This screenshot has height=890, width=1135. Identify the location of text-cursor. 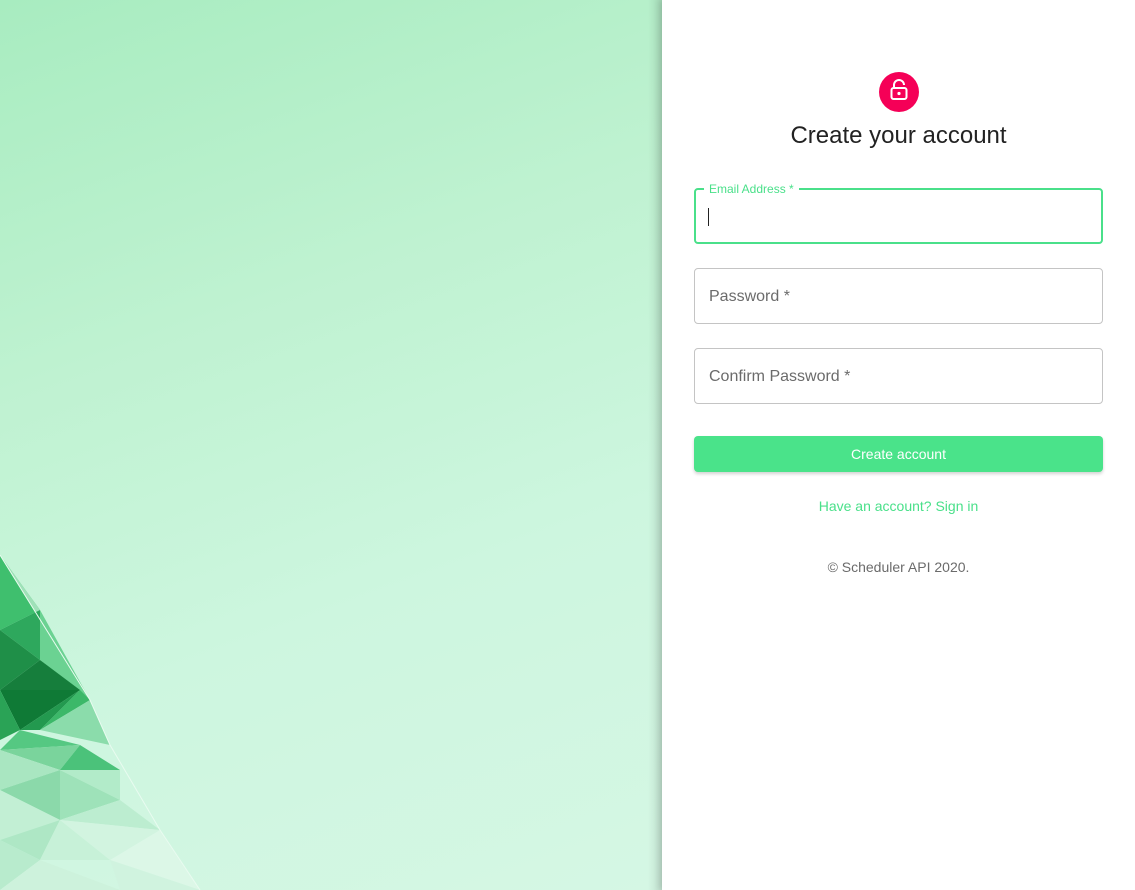
(708, 217).